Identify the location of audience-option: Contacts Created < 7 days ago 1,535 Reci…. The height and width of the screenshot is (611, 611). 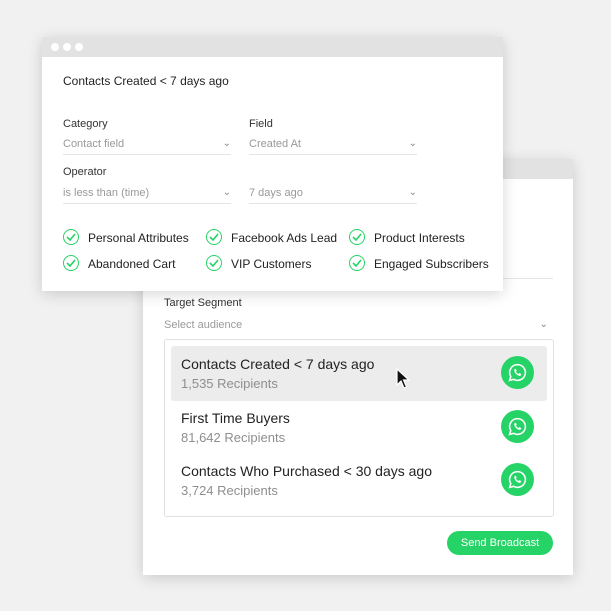
(359, 373).